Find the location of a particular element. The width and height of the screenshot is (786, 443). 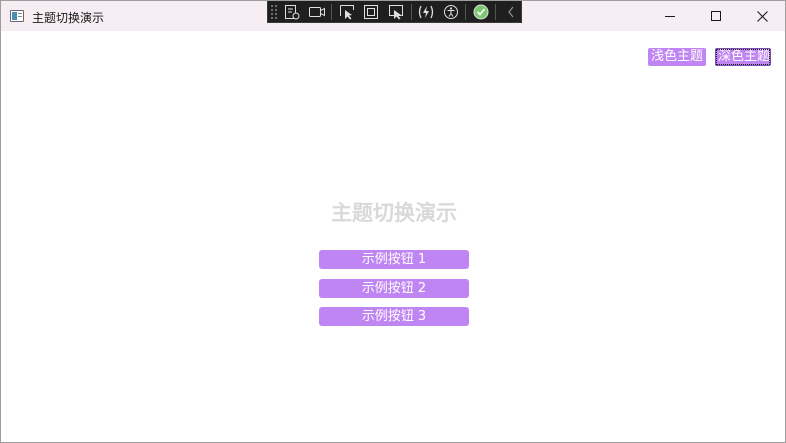

collapse-icon is located at coordinates (510, 11).